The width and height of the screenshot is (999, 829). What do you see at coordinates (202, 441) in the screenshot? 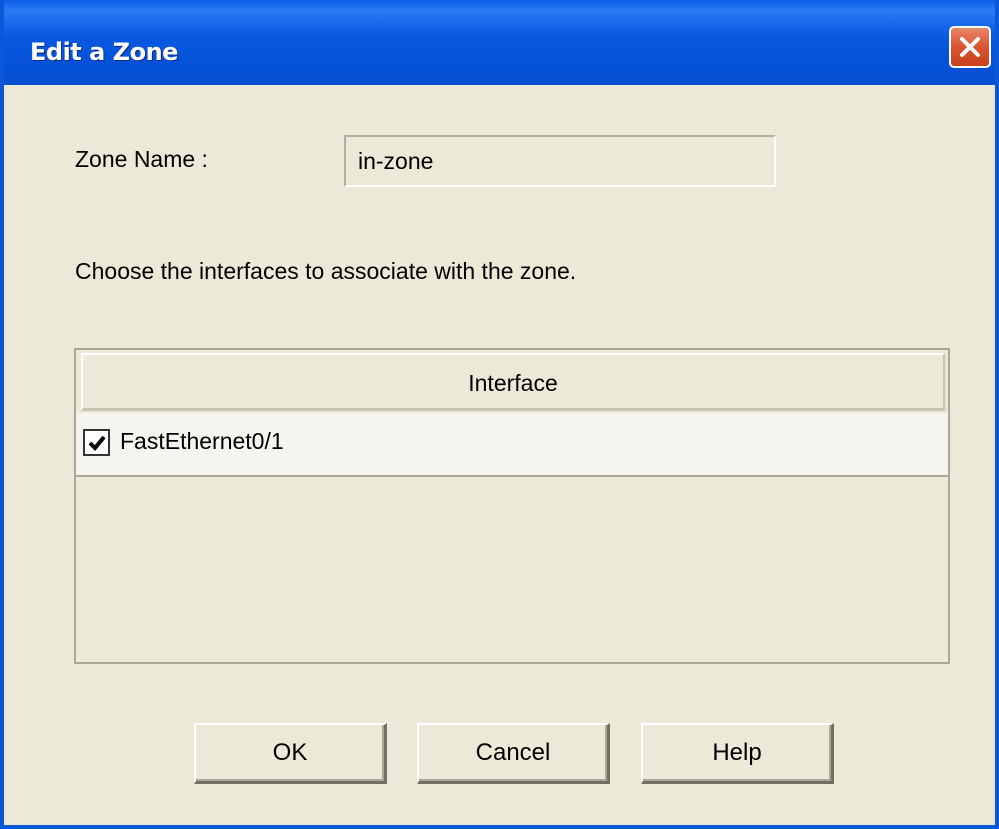
I see `interface-label: FastEthernet0/1` at bounding box center [202, 441].